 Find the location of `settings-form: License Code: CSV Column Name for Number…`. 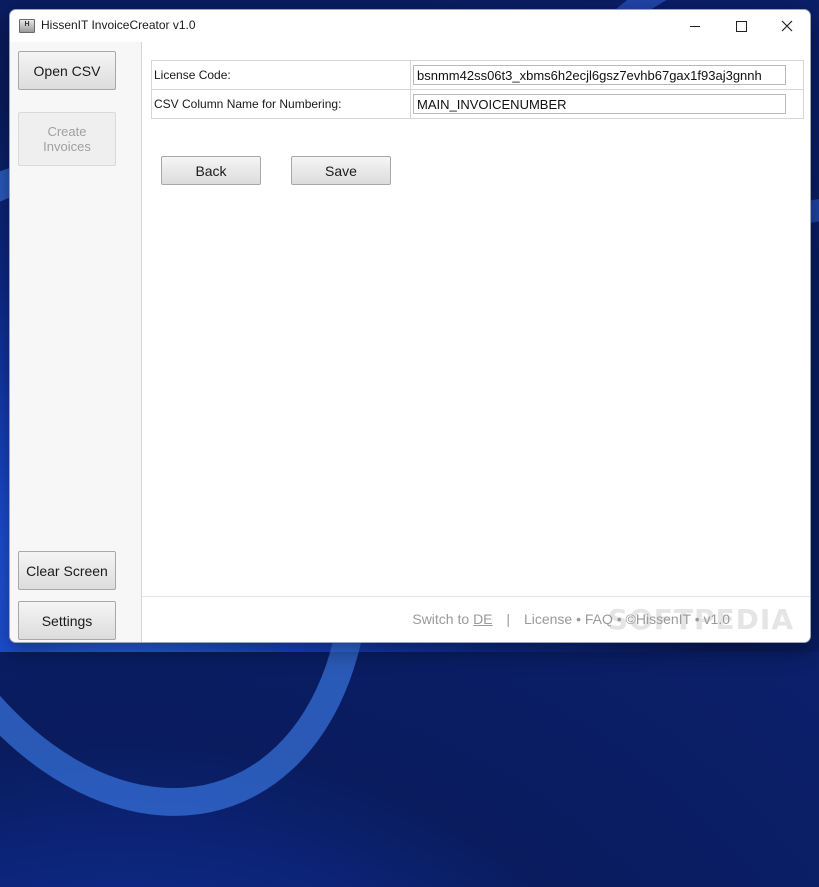

settings-form: License Code: CSV Column Name for Number… is located at coordinates (477, 89).